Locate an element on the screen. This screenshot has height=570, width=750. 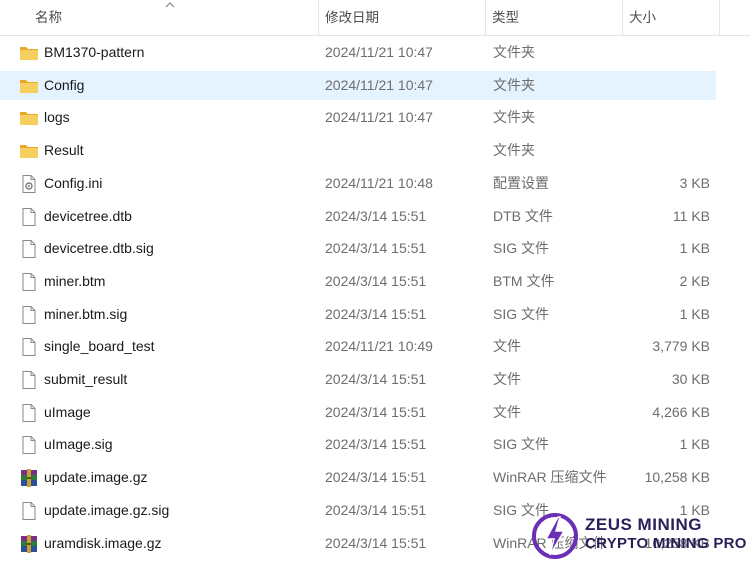
file-name: Result is located at coordinates (64, 150).